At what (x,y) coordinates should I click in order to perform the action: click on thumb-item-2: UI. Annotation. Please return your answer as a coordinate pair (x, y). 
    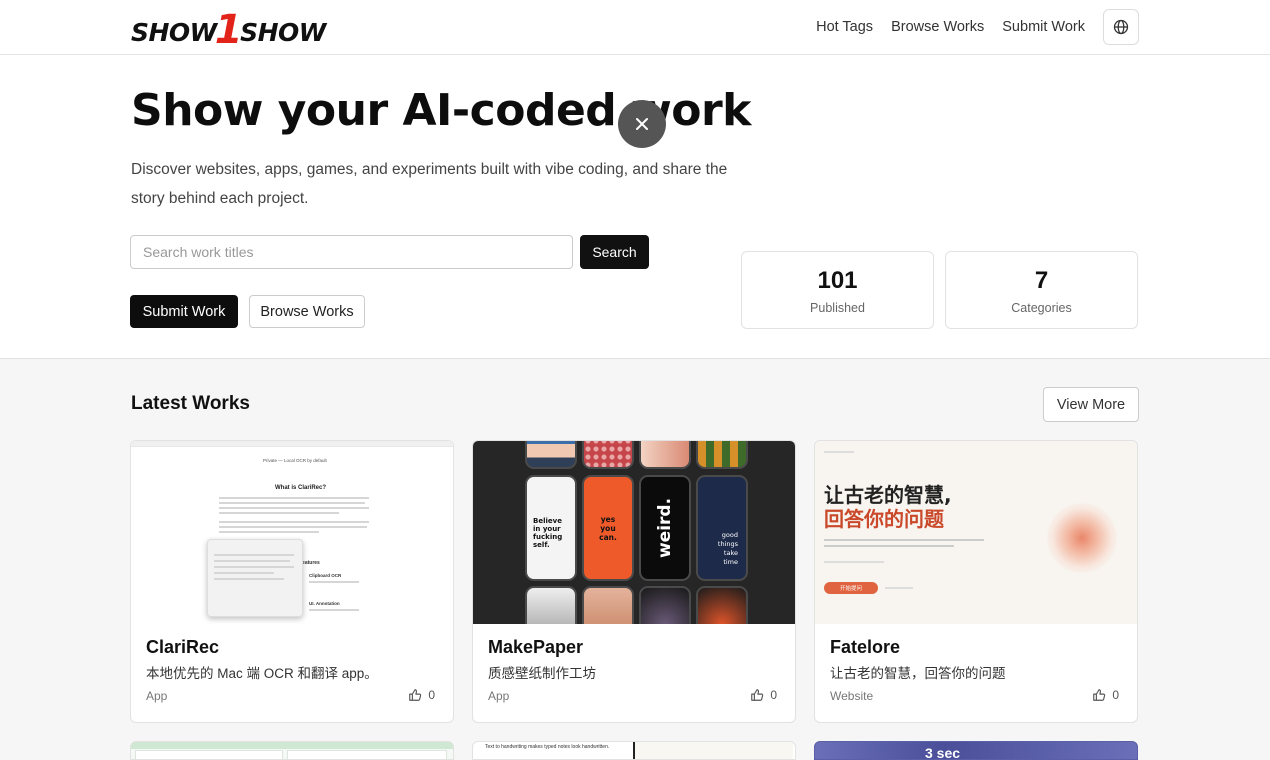
    Looking at the image, I should click on (324, 603).